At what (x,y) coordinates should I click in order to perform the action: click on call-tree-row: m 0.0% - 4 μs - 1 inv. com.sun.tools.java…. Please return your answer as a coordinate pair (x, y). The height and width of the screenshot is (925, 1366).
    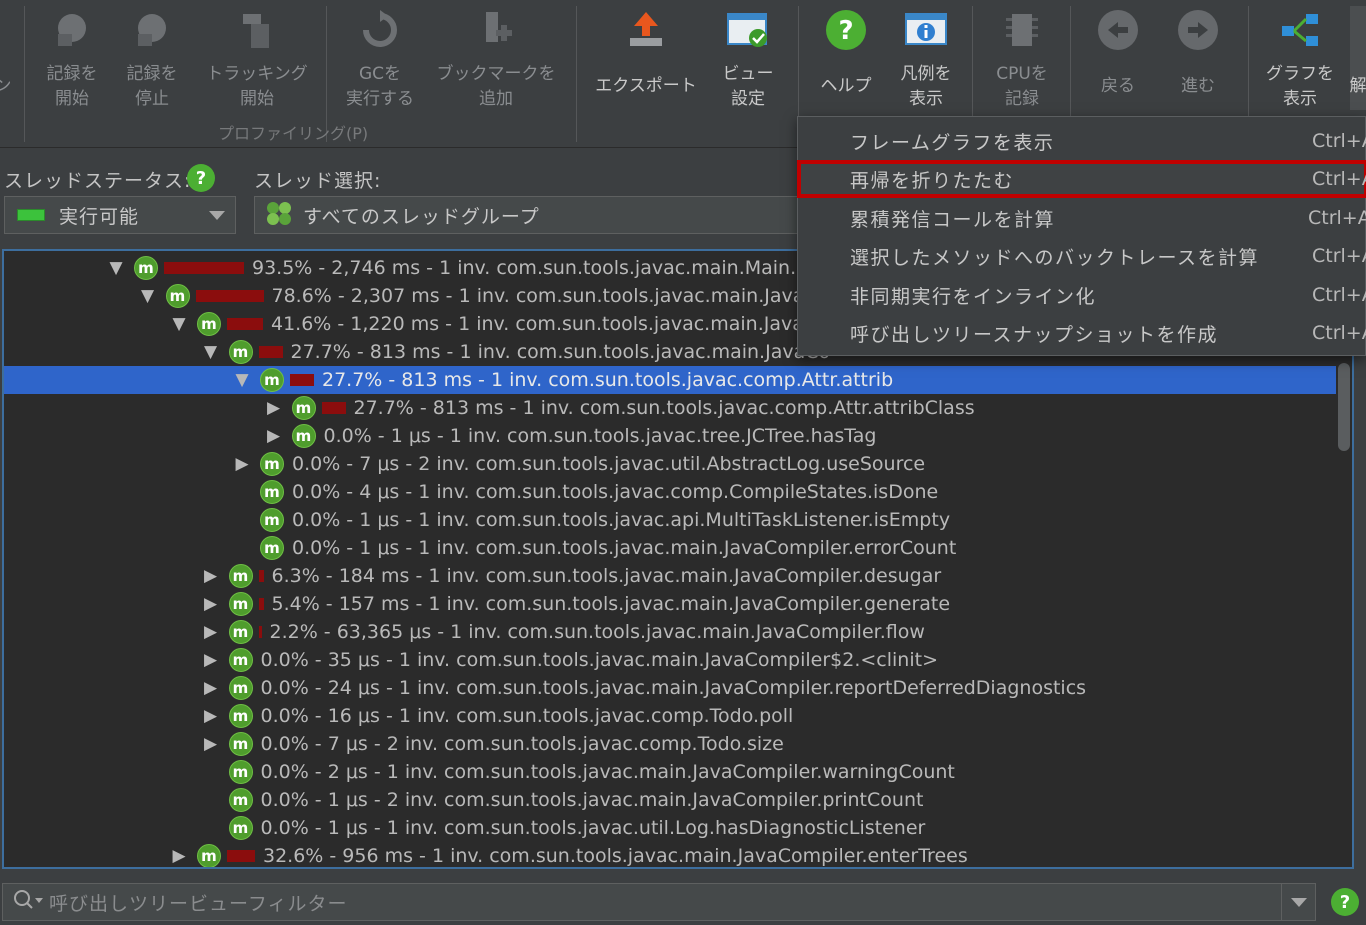
    Looking at the image, I should click on (671, 492).